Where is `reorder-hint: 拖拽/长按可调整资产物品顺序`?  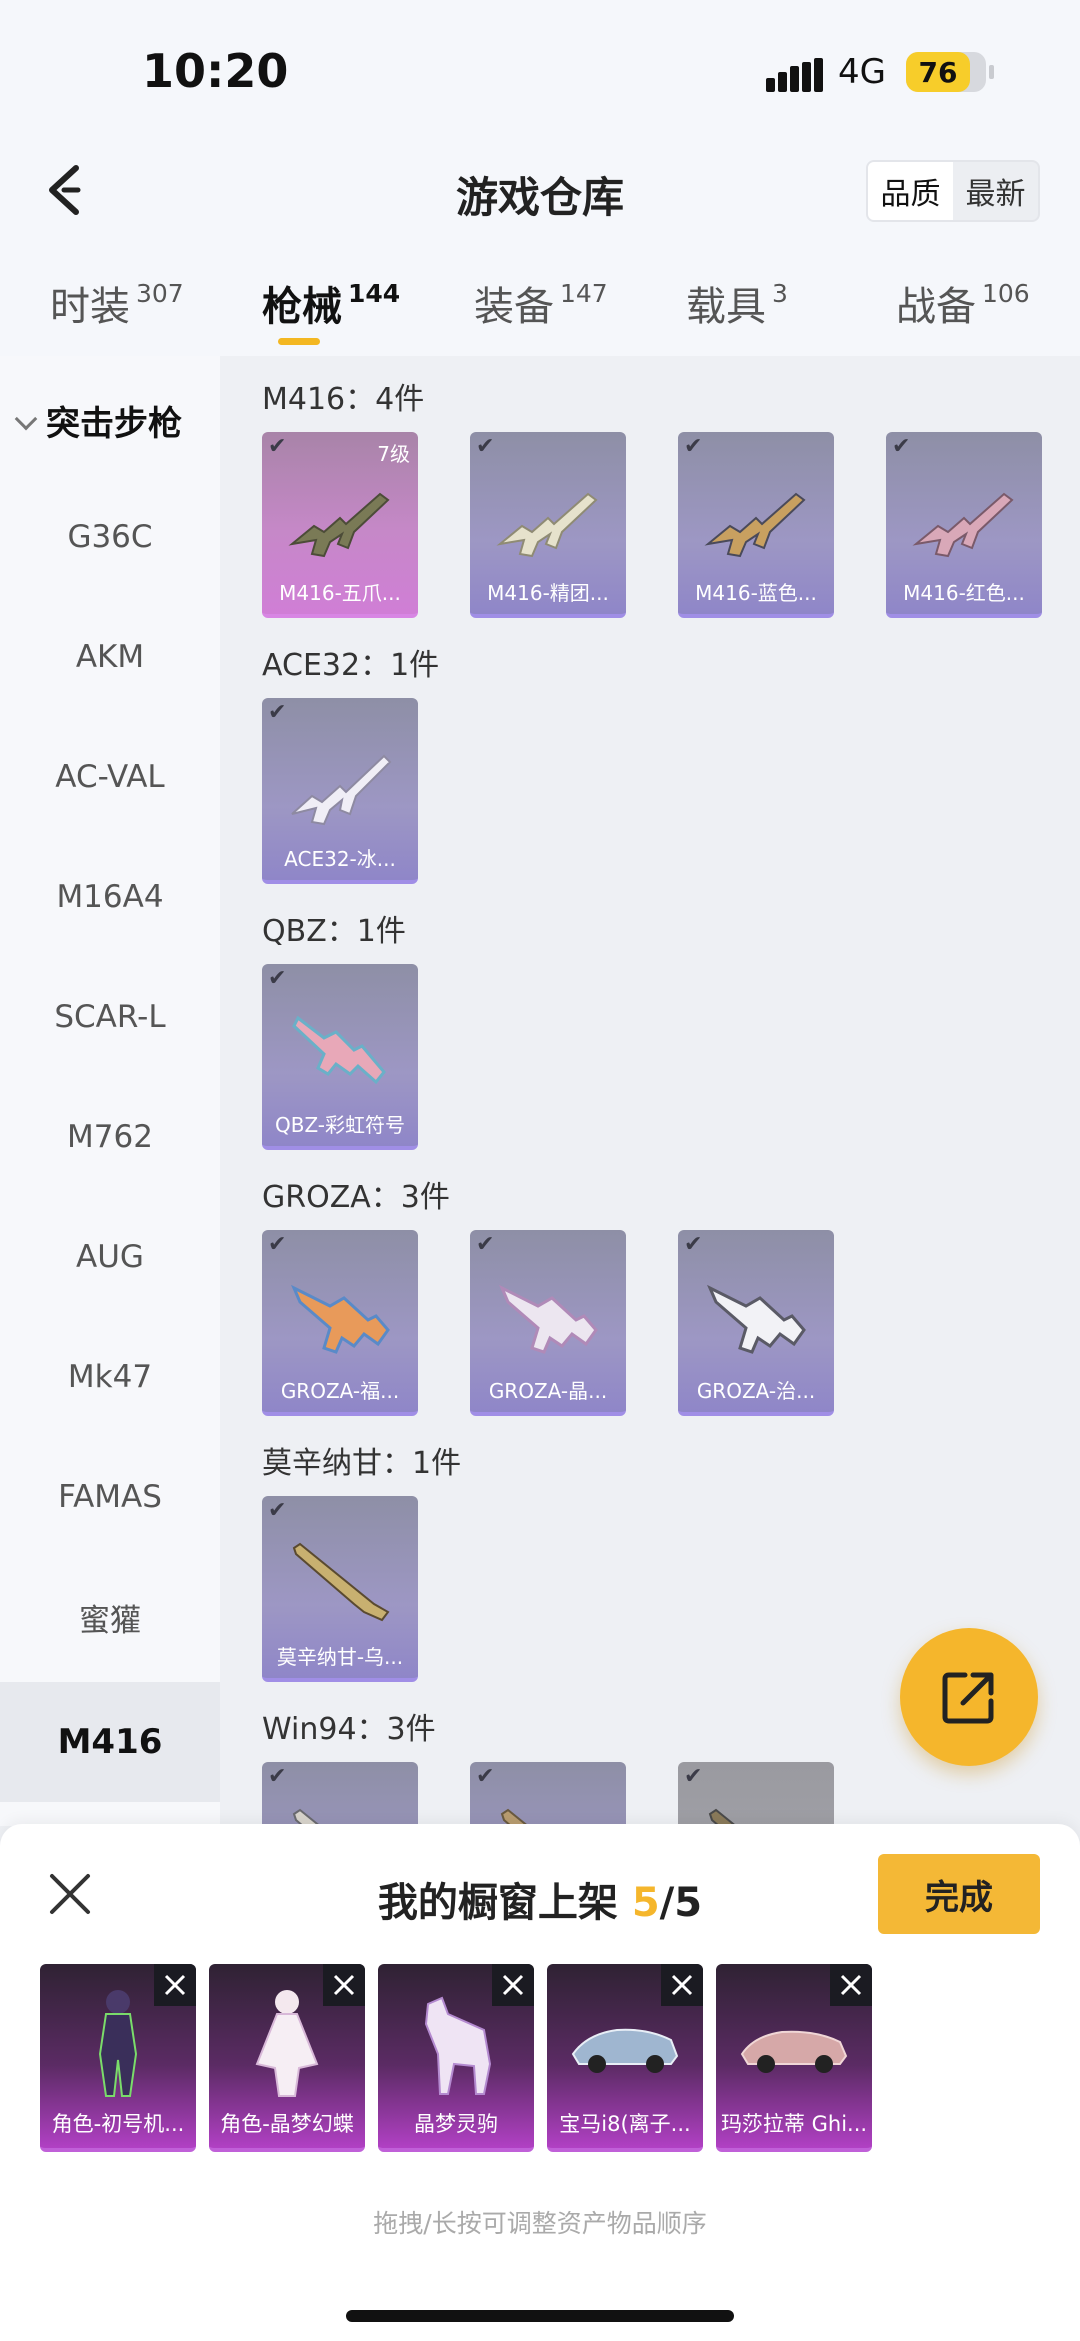
reorder-hint: 拖拽/长按可调整资产物品顺序 is located at coordinates (540, 2223).